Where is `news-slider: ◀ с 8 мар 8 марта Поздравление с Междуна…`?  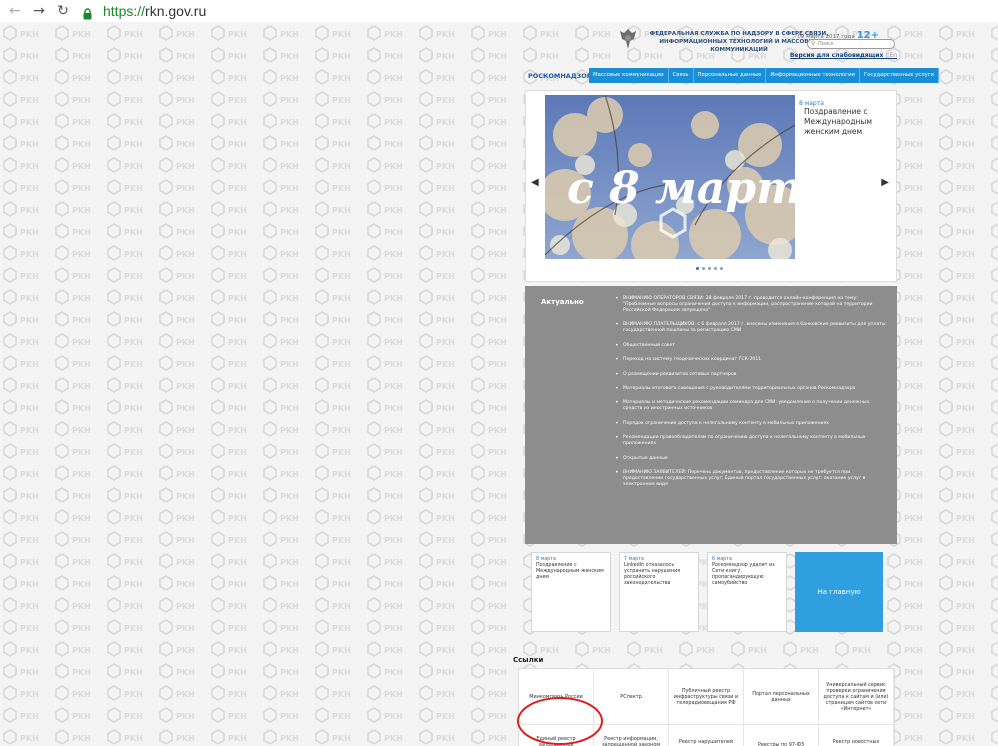 news-slider: ◀ с 8 мар 8 марта Поздравление с Междуна… is located at coordinates (711, 186).